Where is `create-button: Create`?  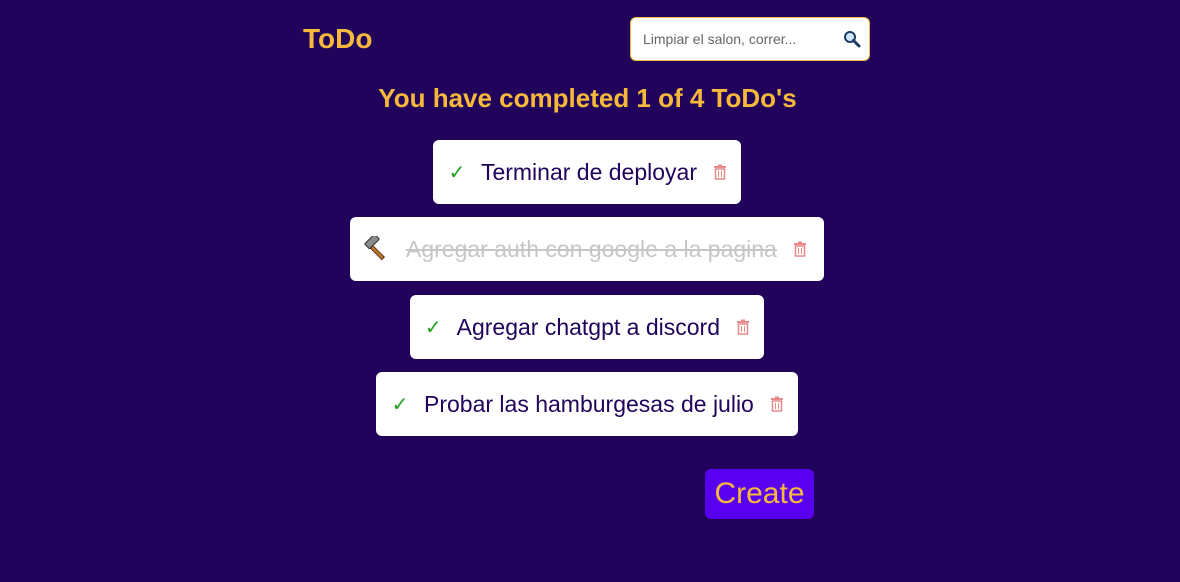 create-button: Create is located at coordinates (759, 494).